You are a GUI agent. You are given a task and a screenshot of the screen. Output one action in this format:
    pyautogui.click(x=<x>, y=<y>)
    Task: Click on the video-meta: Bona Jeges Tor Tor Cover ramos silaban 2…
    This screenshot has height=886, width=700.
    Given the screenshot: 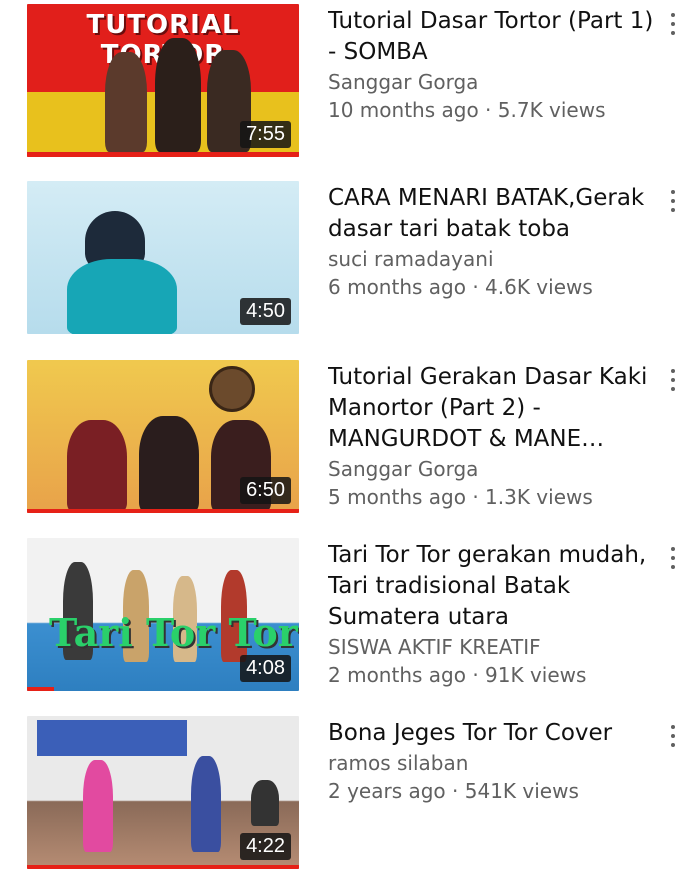 What is the action you would take?
    pyautogui.click(x=493, y=761)
    